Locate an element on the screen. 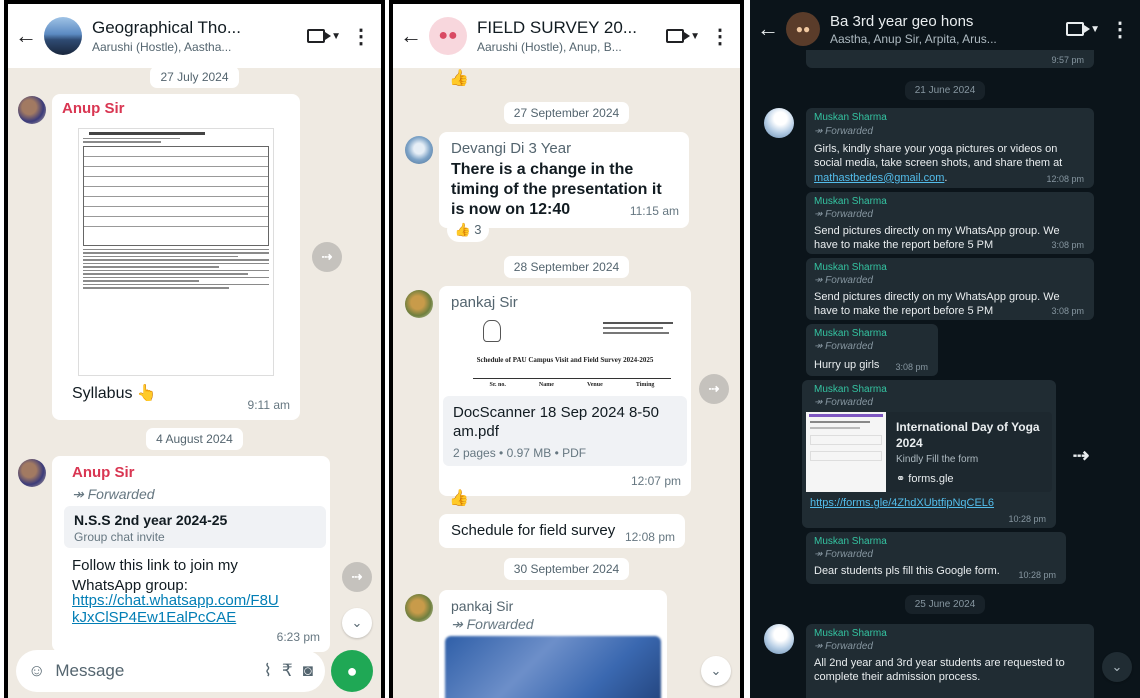  microphone-icon: ● is located at coordinates (352, 670).